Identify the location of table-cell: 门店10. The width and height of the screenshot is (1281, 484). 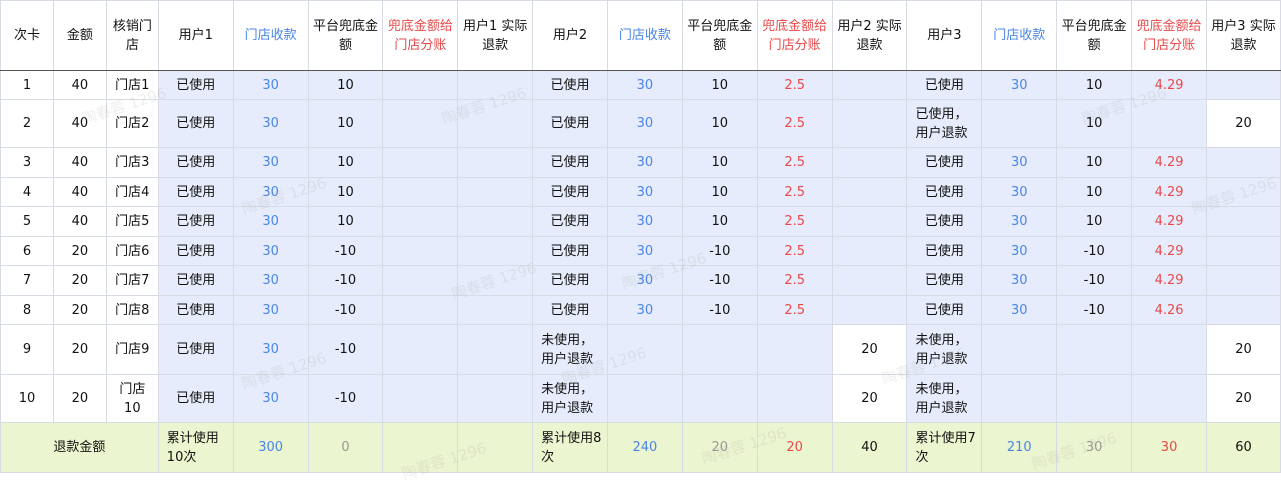
(132, 398).